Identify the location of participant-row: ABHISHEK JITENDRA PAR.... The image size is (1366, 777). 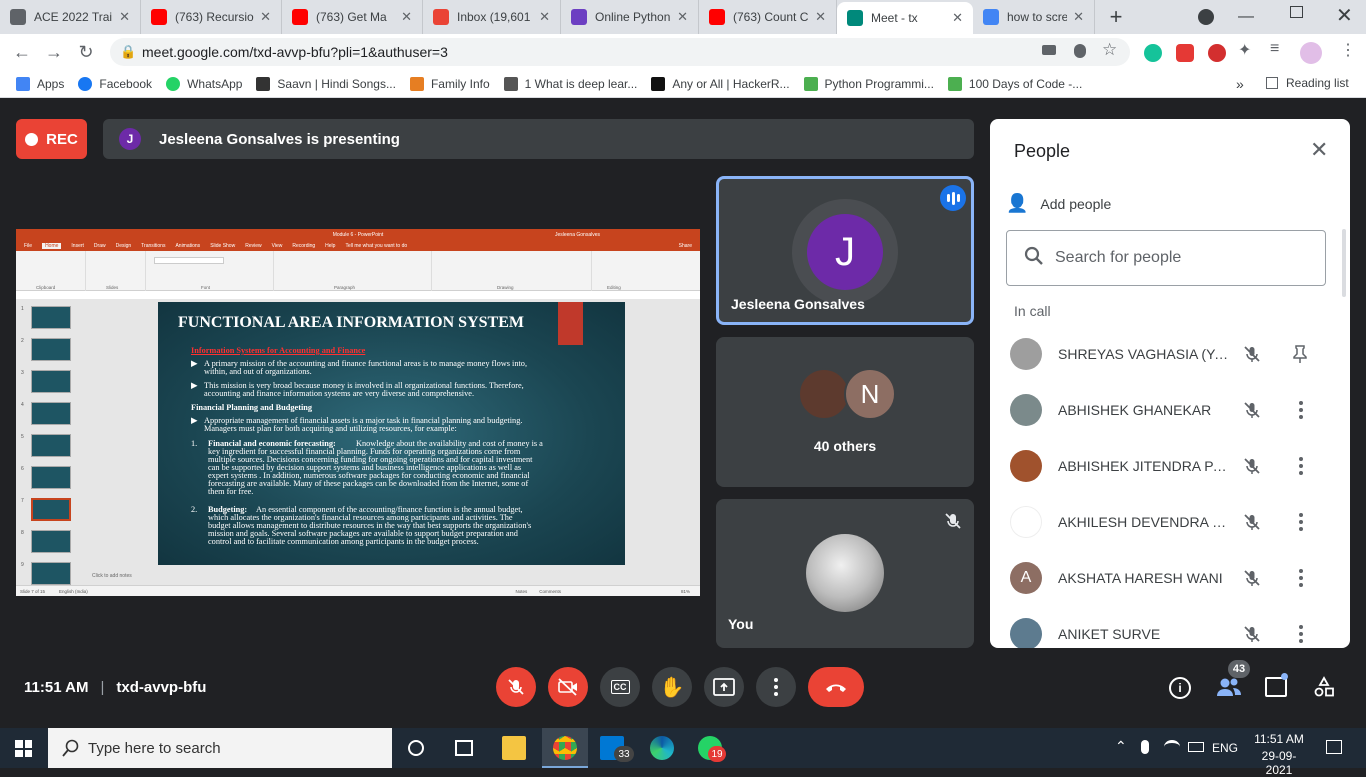
(1160, 466).